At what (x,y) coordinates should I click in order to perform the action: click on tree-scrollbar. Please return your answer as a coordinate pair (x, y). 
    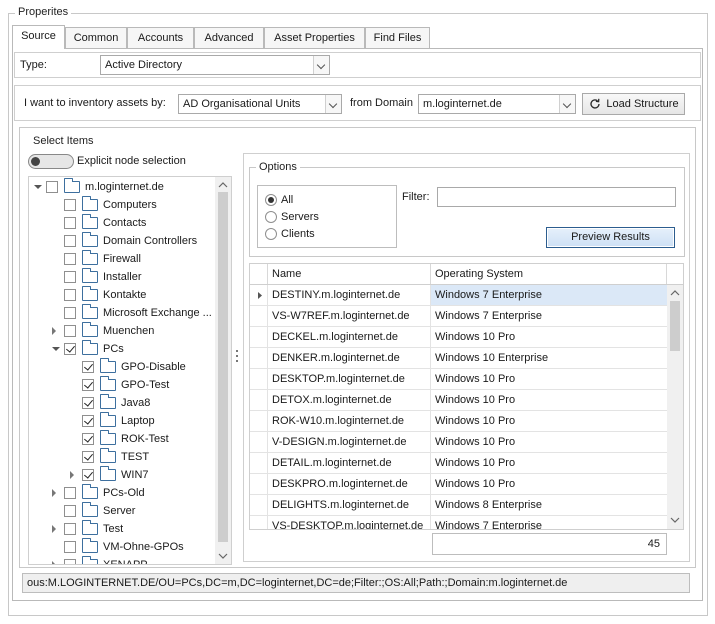
    Looking at the image, I should click on (223, 370).